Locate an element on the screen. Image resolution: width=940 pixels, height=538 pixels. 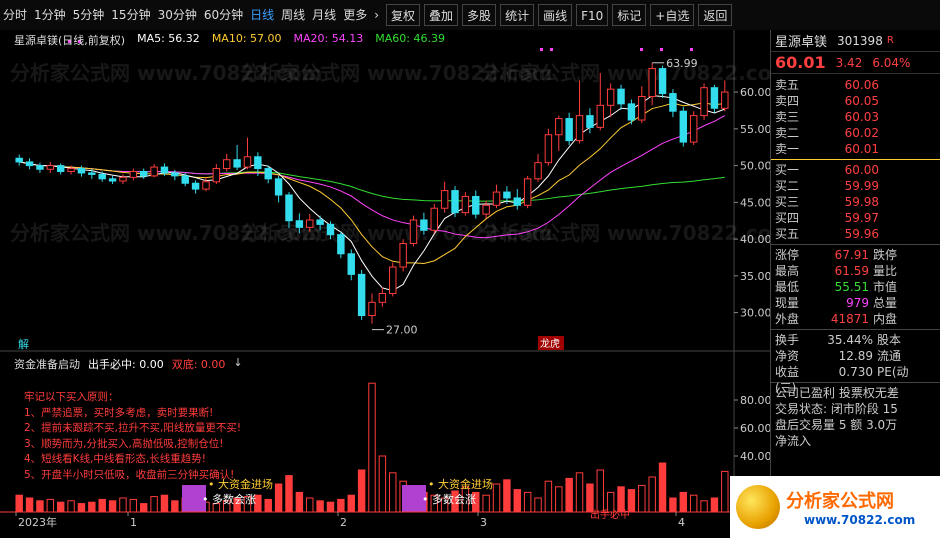
period-tab-0: 分时 is located at coordinates (15, 15).